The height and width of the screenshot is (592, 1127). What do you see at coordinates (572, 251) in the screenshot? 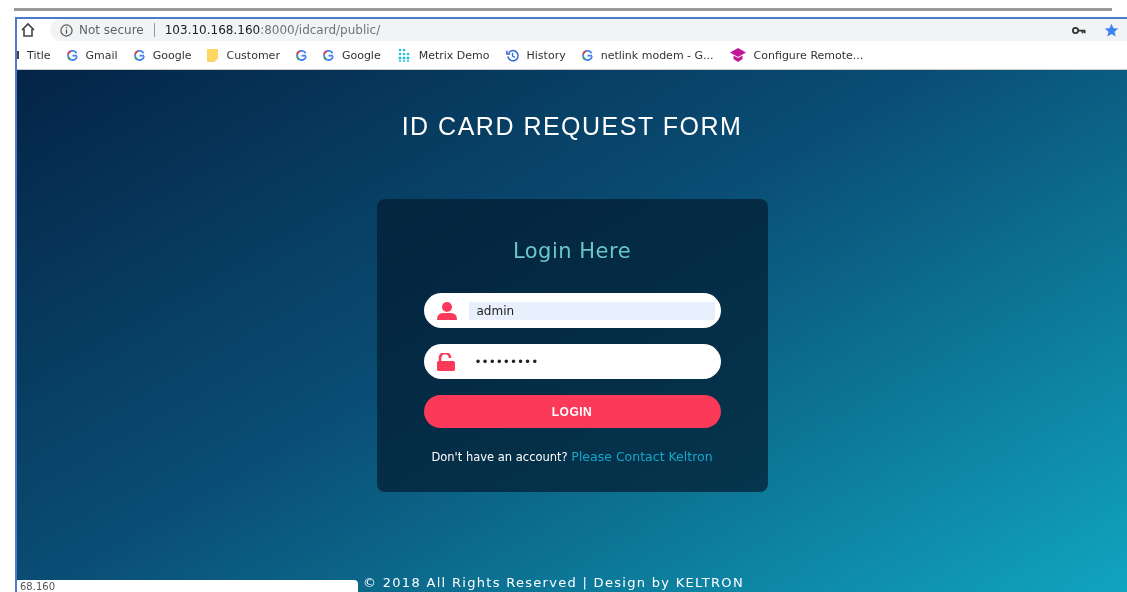
I see `login-heading: Login Here` at bounding box center [572, 251].